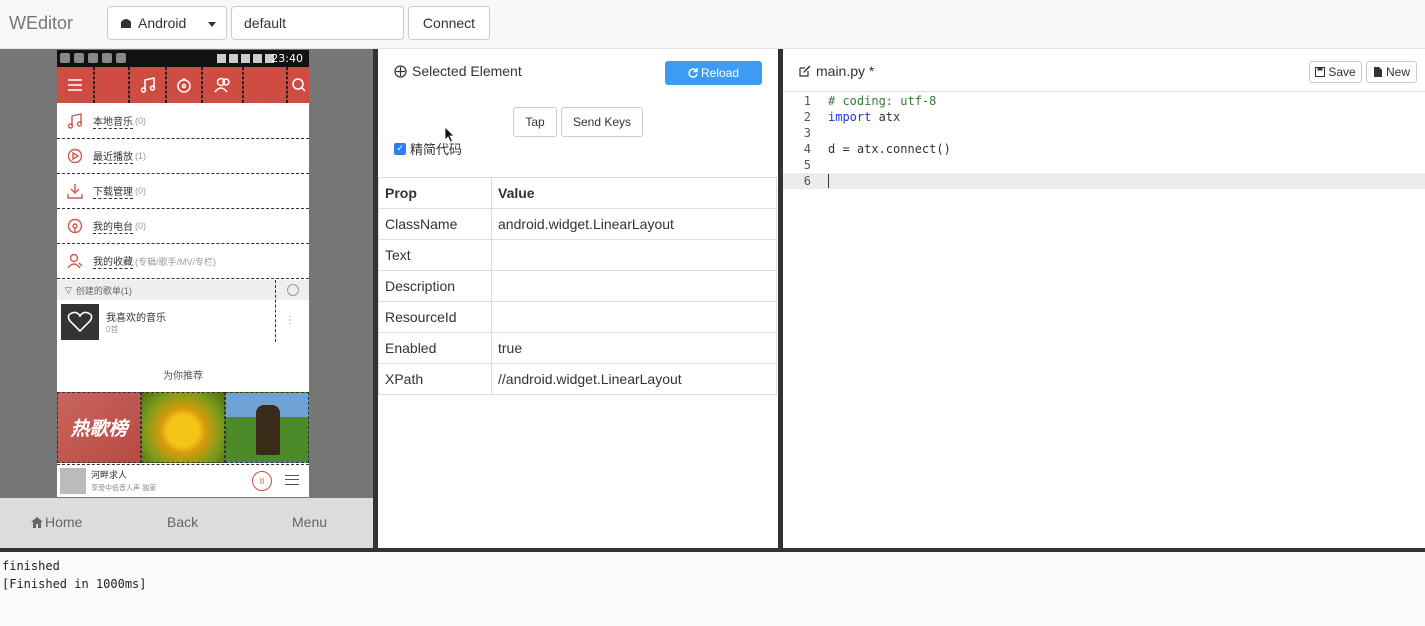 The image size is (1425, 626). Describe the element at coordinates (41, 23) in the screenshot. I see `app-brand: WEditor` at that location.